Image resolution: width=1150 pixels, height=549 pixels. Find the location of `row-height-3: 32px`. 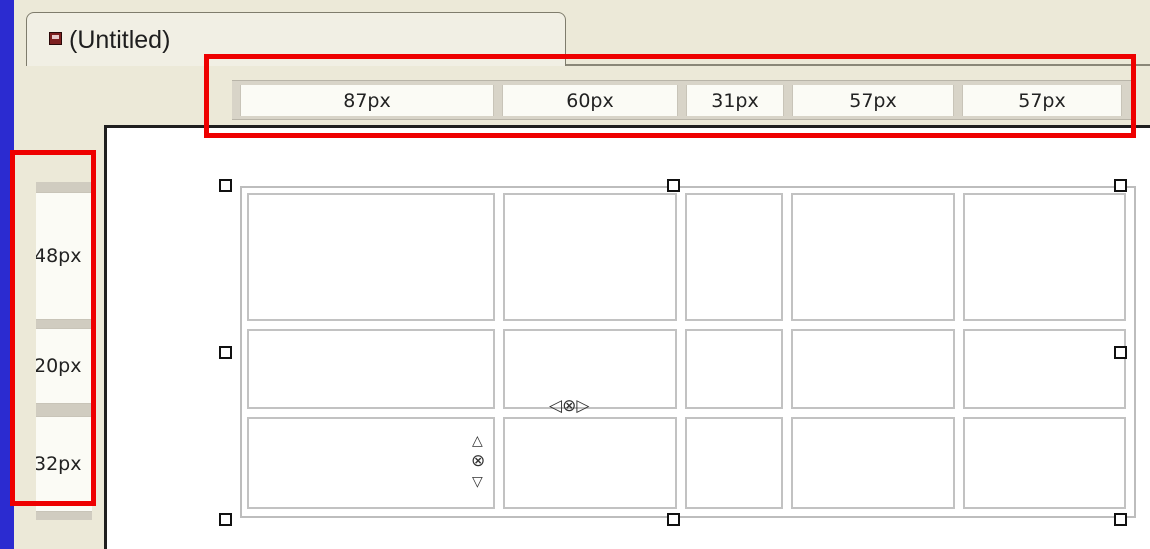

row-height-3: 32px is located at coordinates (64, 464).